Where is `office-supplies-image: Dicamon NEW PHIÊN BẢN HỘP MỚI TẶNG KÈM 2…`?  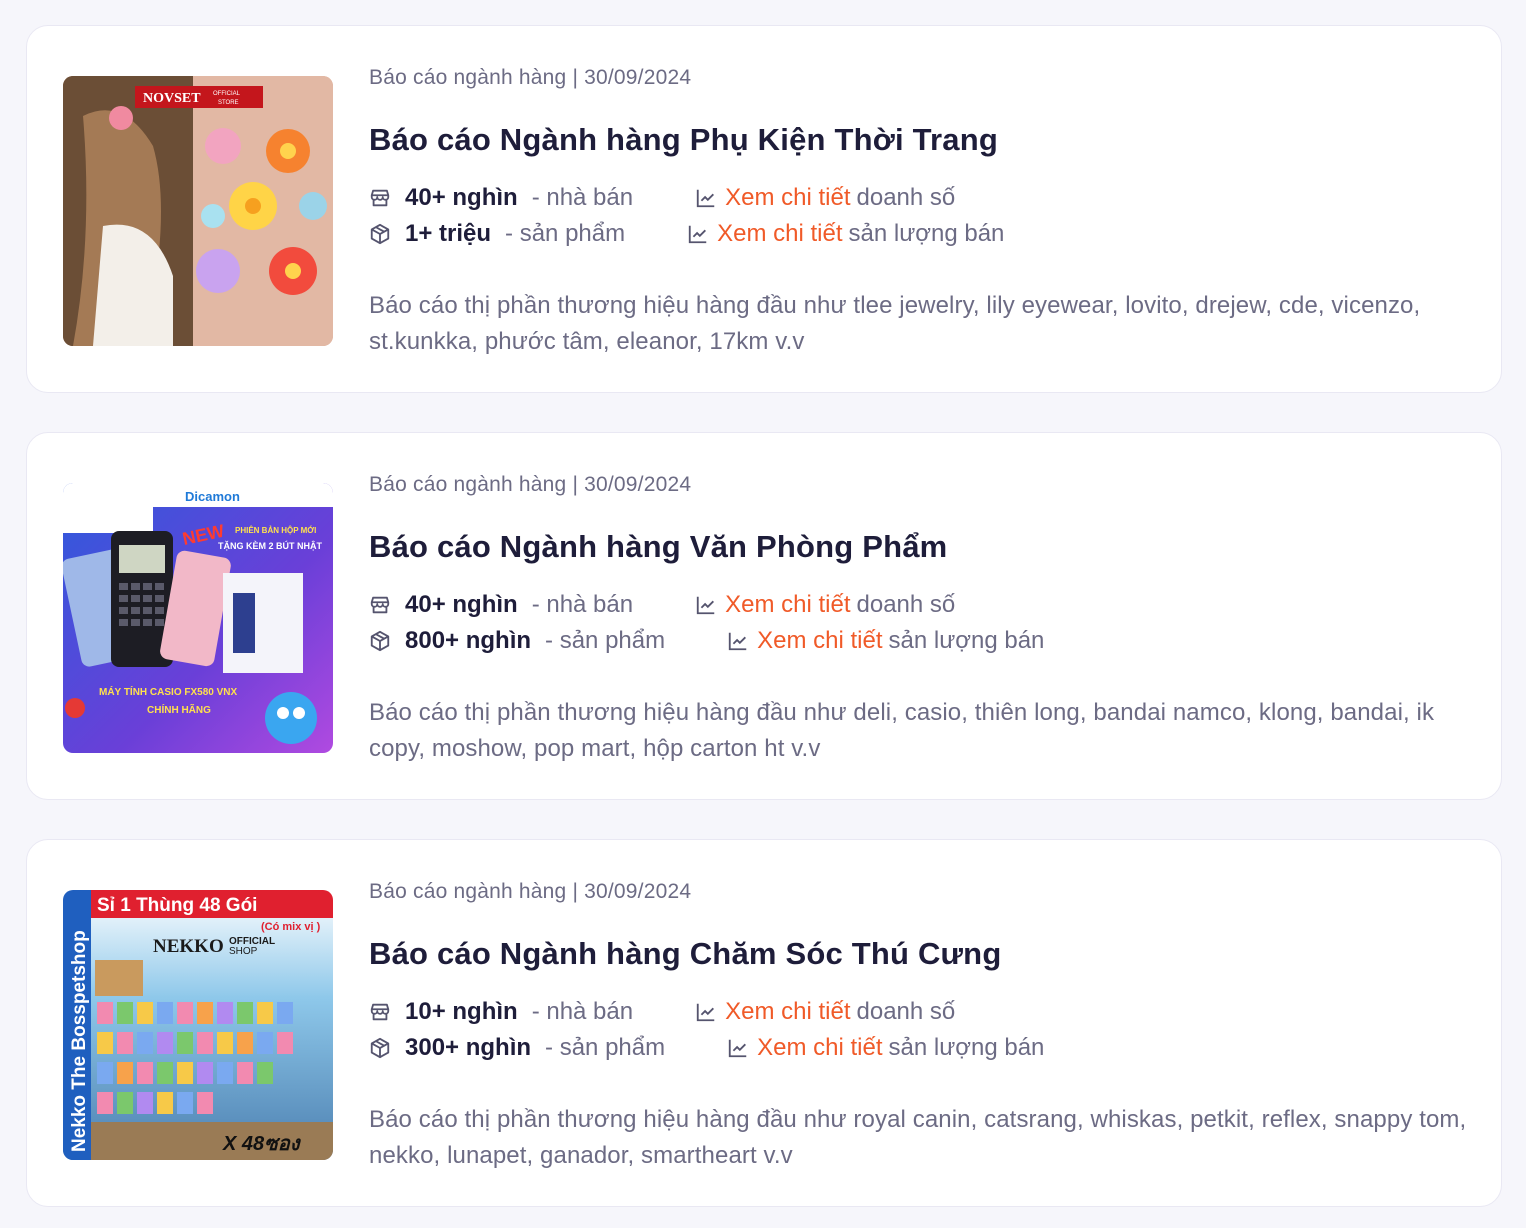
office-supplies-image: Dicamon NEW PHIÊN BẢN HỘP MỚI TẶNG KÈM 2… is located at coordinates (198, 618).